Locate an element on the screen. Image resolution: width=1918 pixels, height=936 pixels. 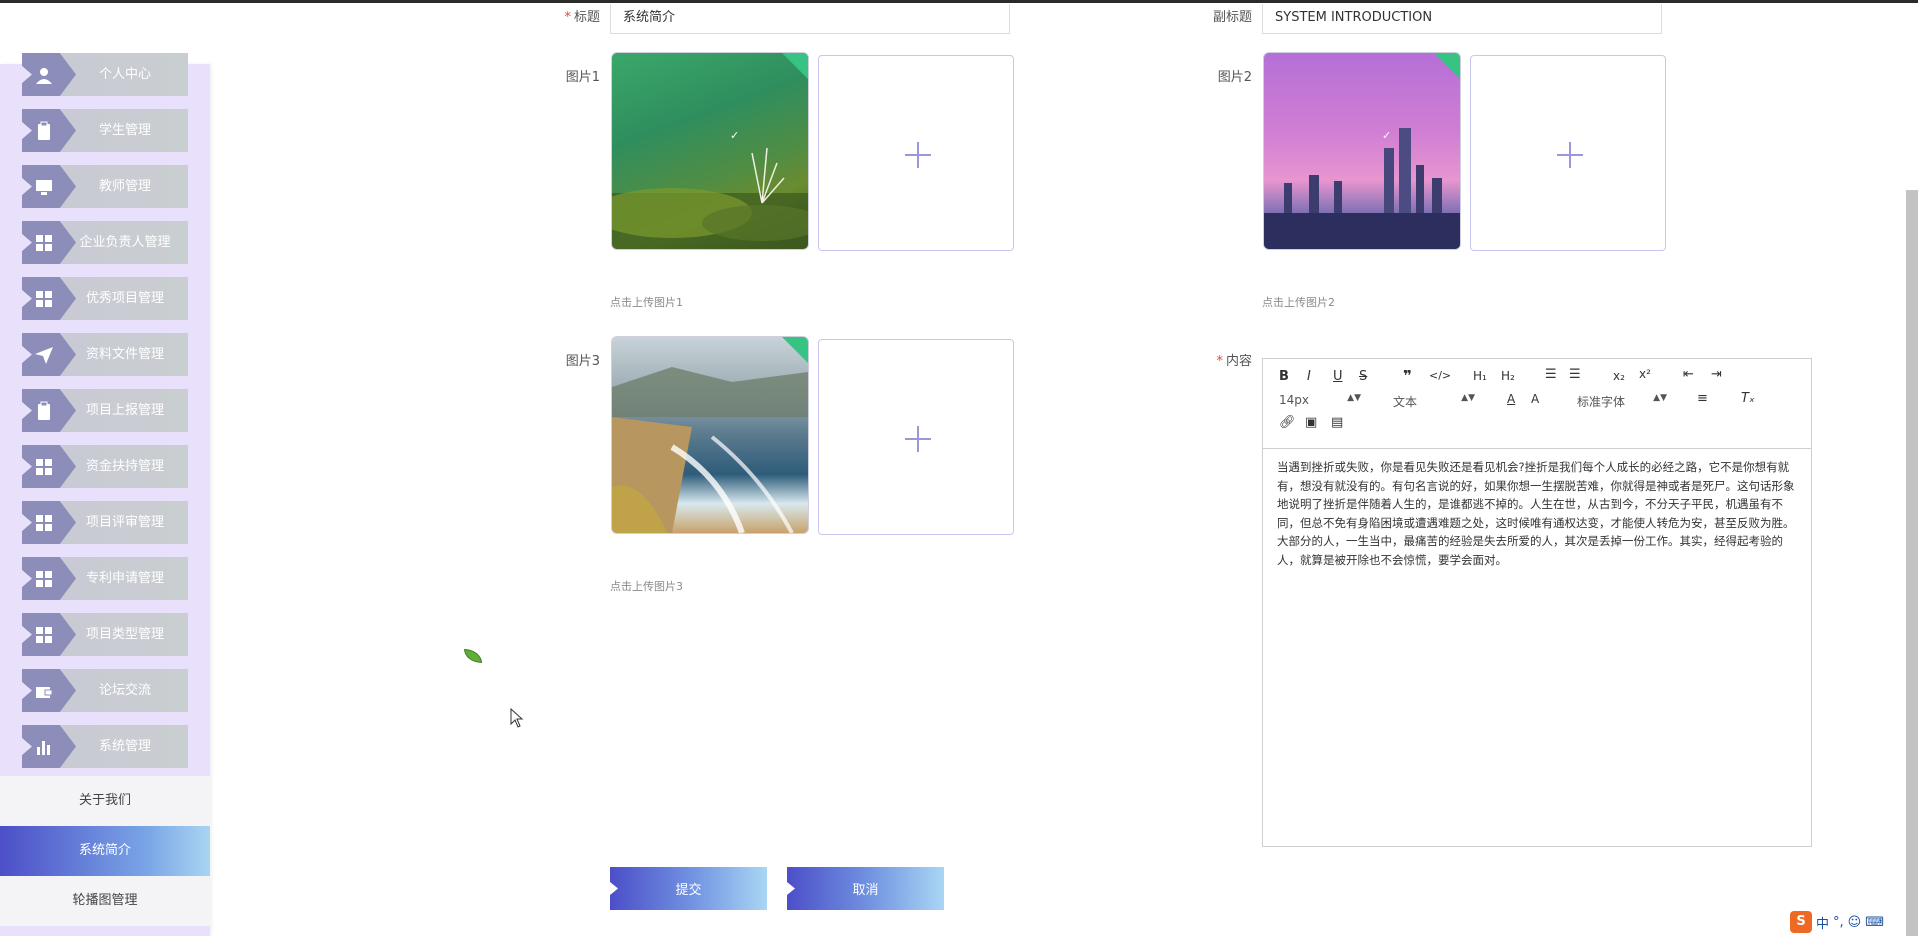
image2-upload-button is located at coordinates (1568, 153).